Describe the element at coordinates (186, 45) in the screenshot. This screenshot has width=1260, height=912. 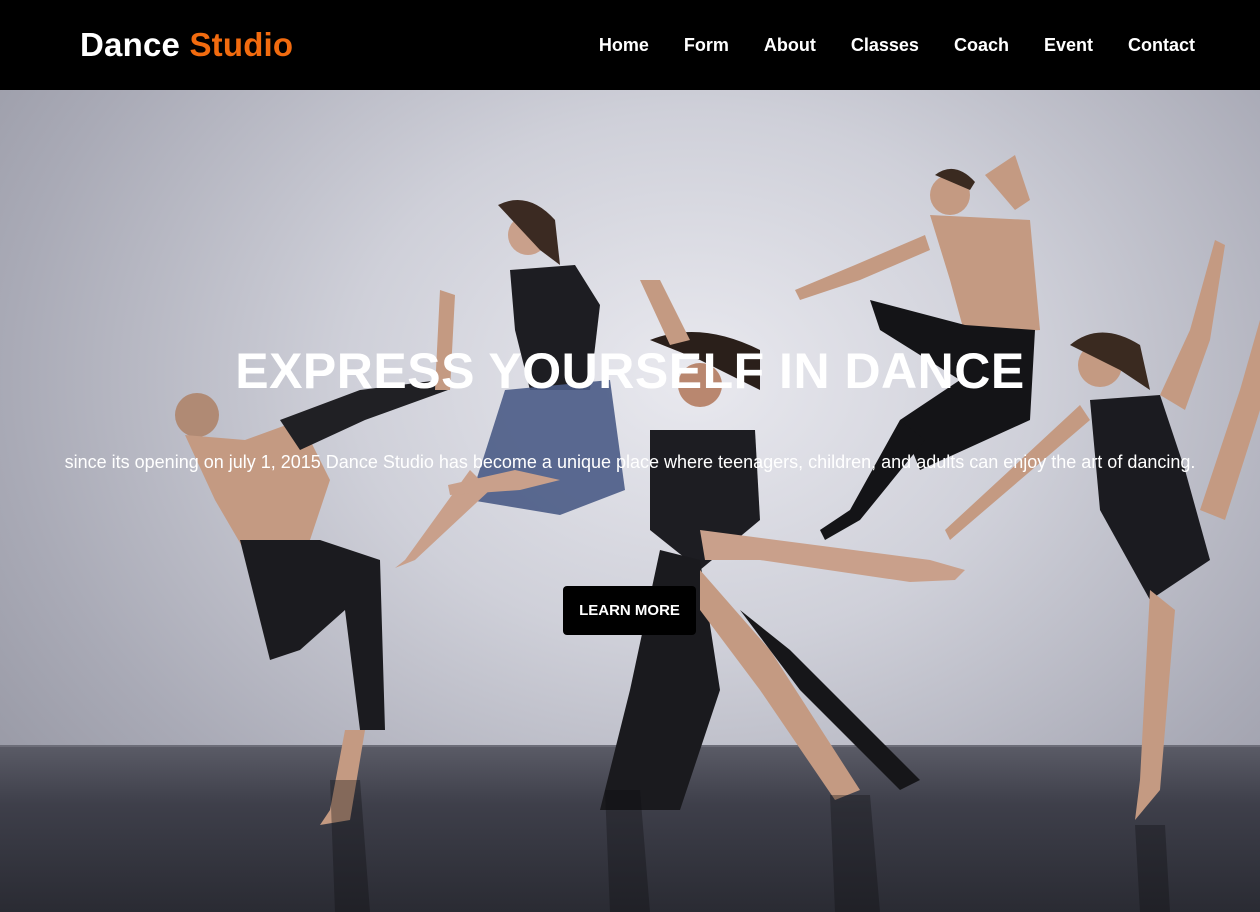
I see `brand-logo: Dance Studio` at that location.